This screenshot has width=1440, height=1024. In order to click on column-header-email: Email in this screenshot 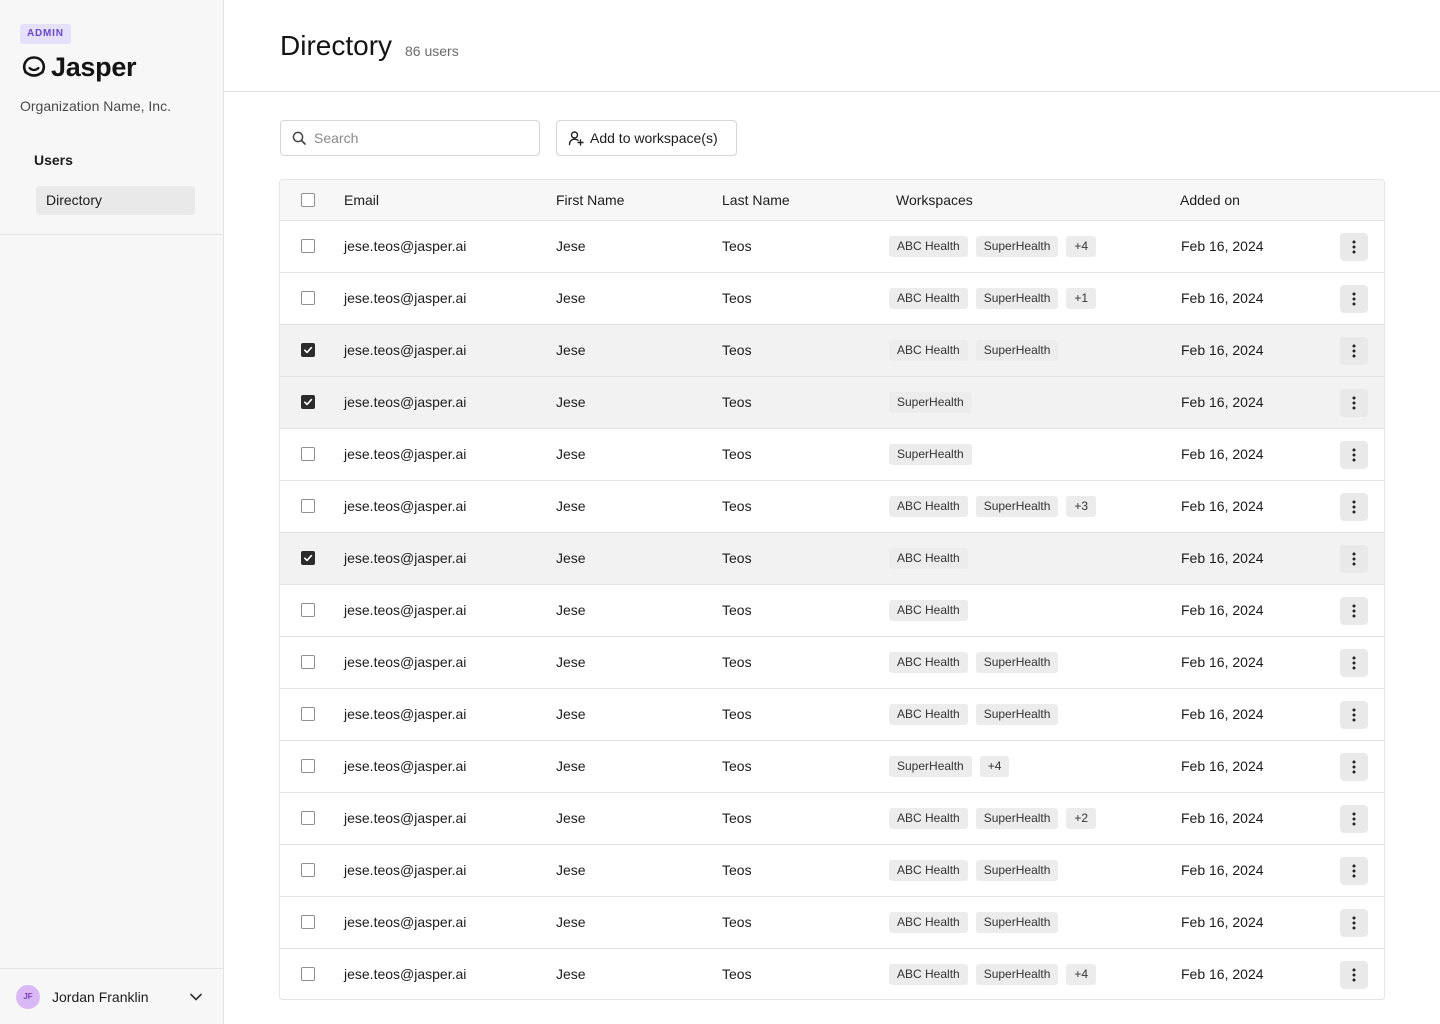, I will do `click(361, 200)`.